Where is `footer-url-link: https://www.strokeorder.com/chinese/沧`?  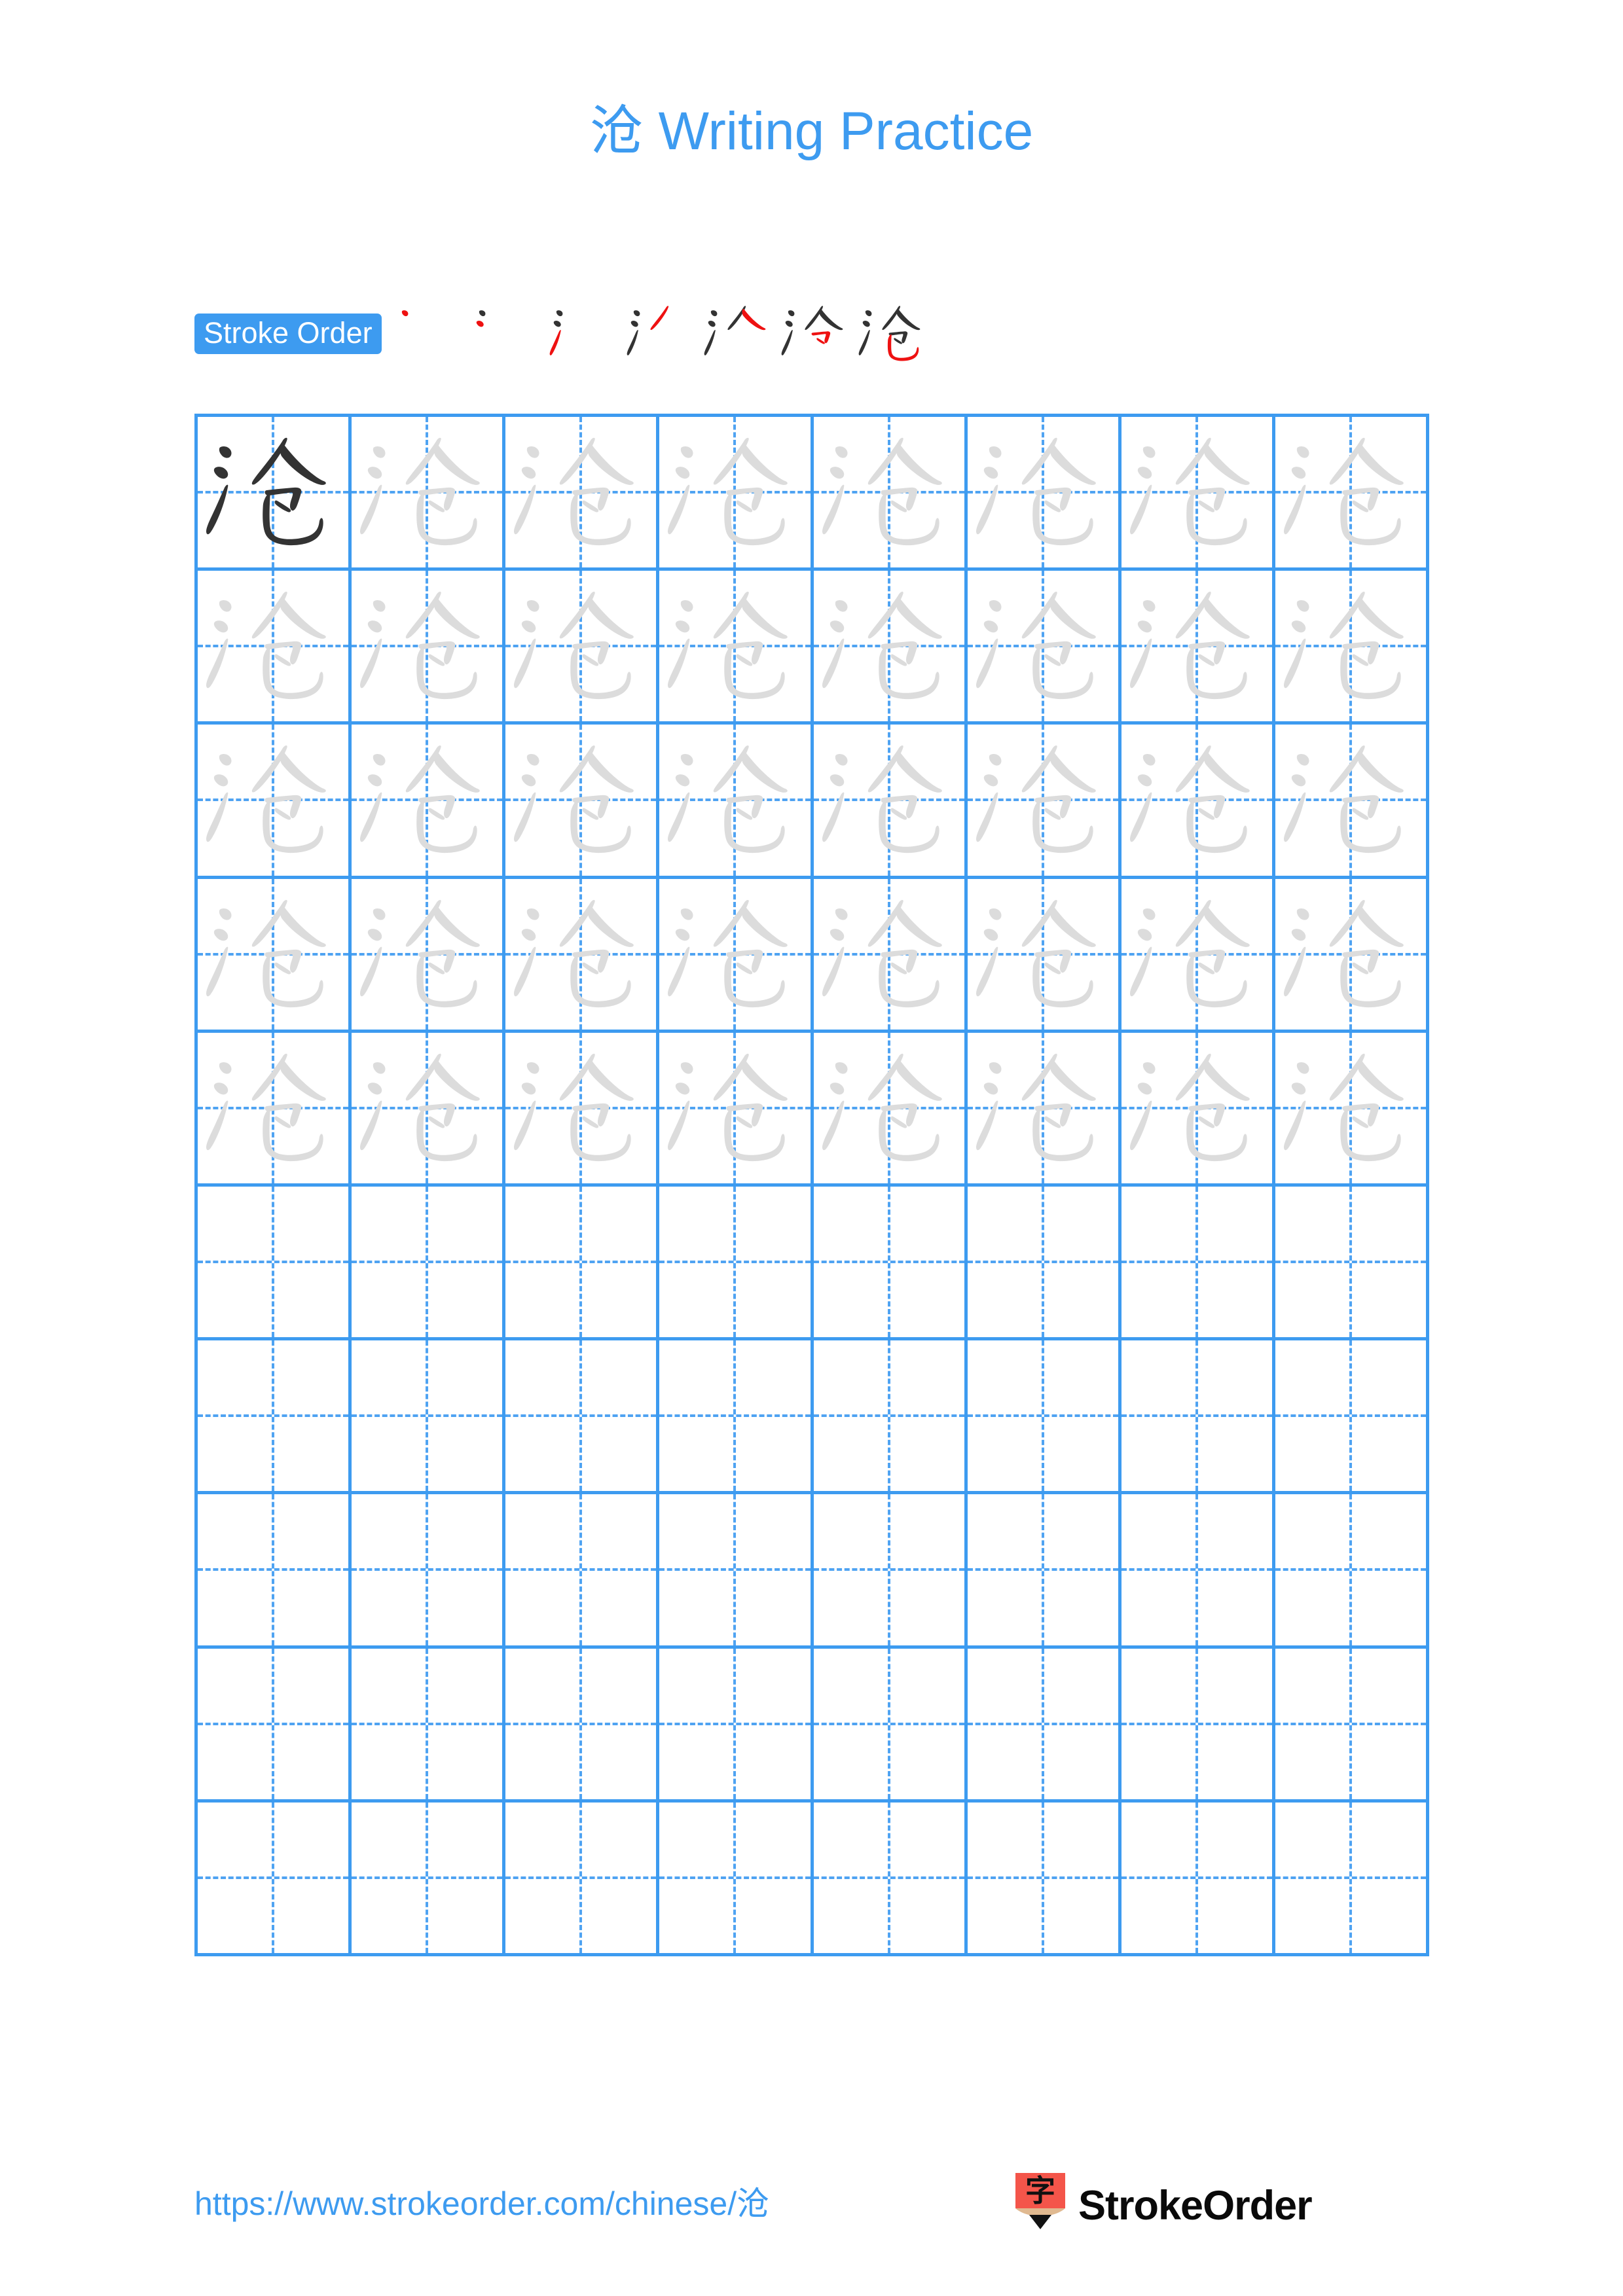 footer-url-link: https://www.strokeorder.com/chinese/沧 is located at coordinates (481, 2203).